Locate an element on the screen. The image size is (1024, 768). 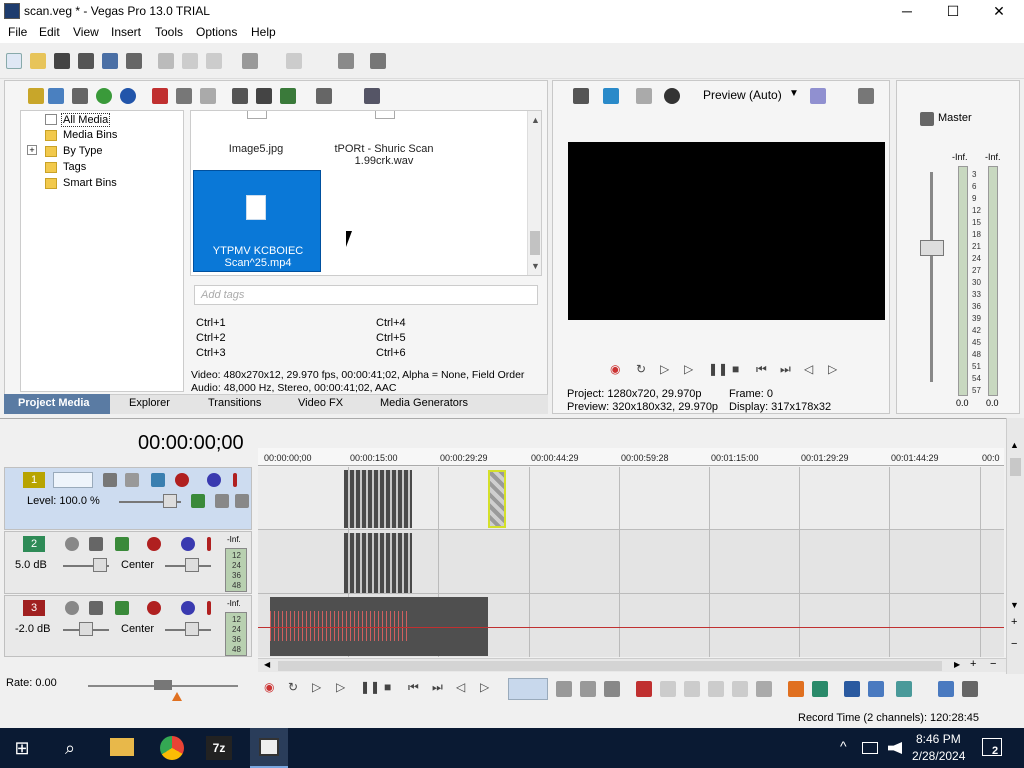
auto-crossfade-icon is located at coordinates (876, 689).